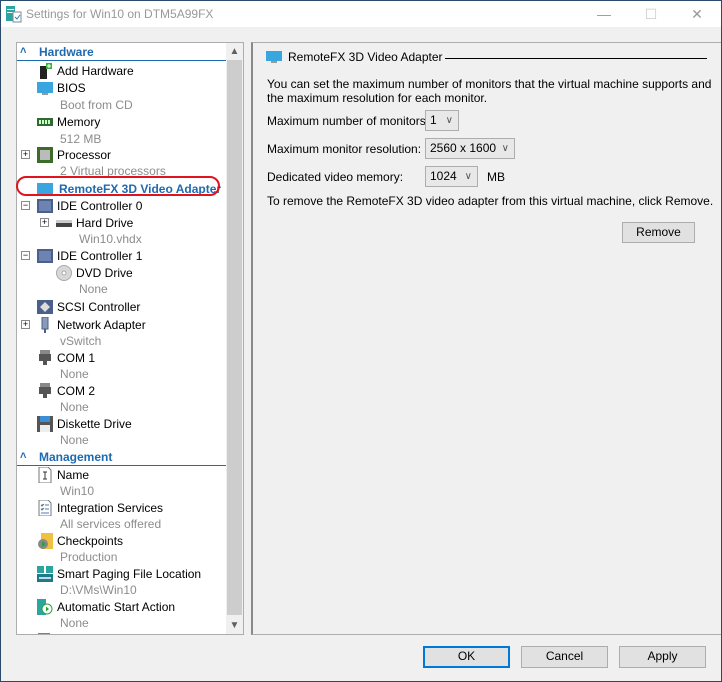 Image resolution: width=722 pixels, height=682 pixels. Describe the element at coordinates (45, 607) in the screenshot. I see `automatic-start-icon` at that location.